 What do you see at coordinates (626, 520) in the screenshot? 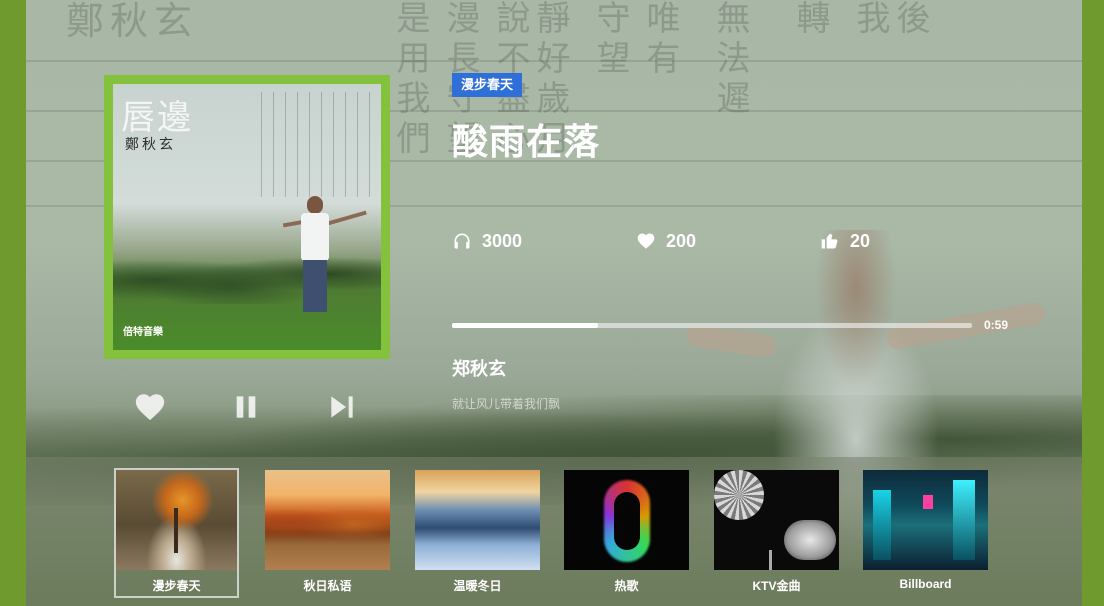
I see `music-note-thumbnail` at bounding box center [626, 520].